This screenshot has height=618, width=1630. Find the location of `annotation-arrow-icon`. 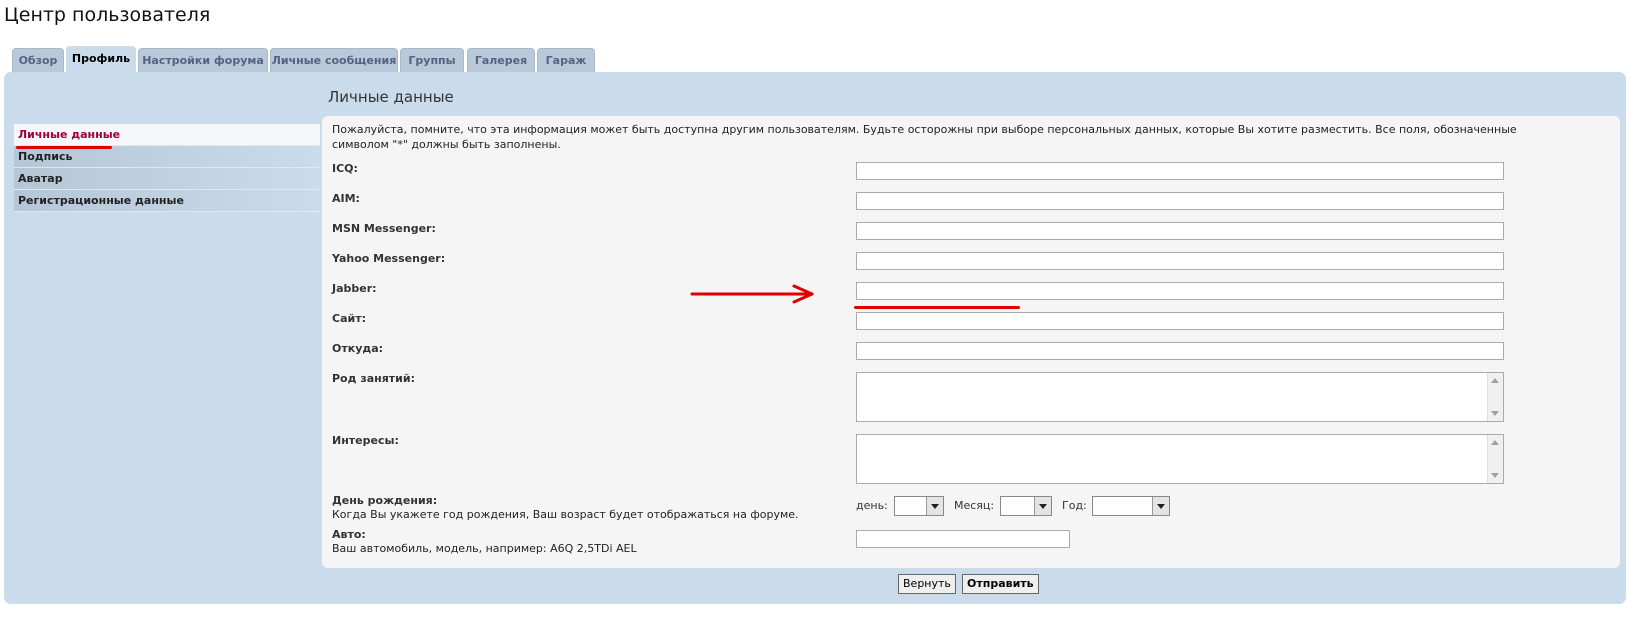

annotation-arrow-icon is located at coordinates (752, 294).